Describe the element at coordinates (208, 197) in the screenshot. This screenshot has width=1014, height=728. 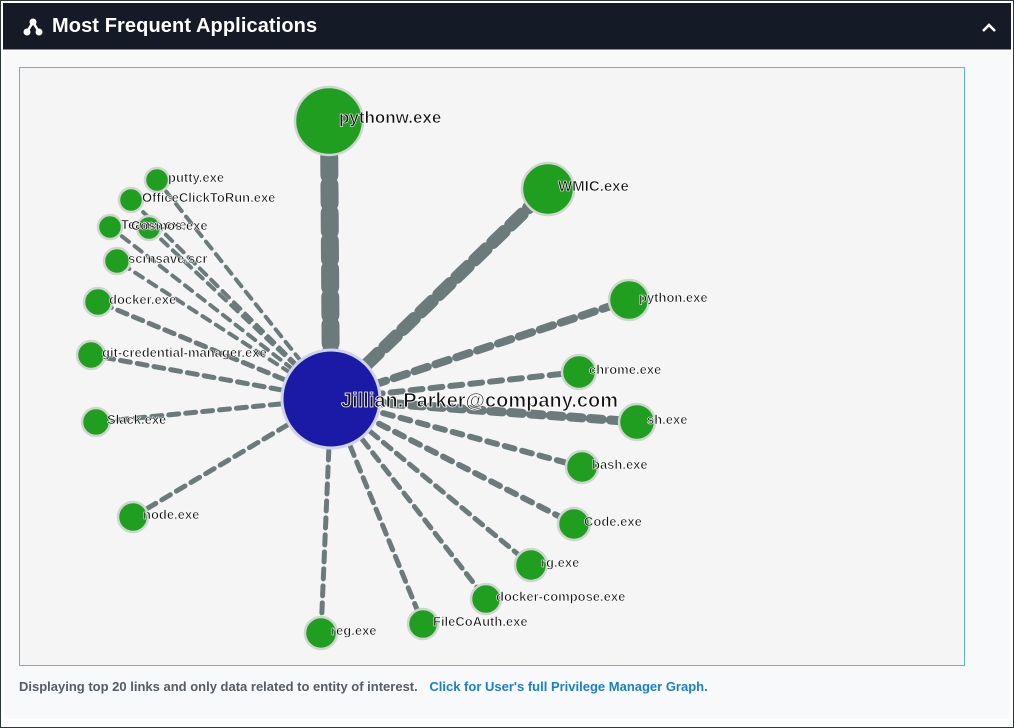
I see `app-node-label: OfficeClickToRun.exe` at that location.